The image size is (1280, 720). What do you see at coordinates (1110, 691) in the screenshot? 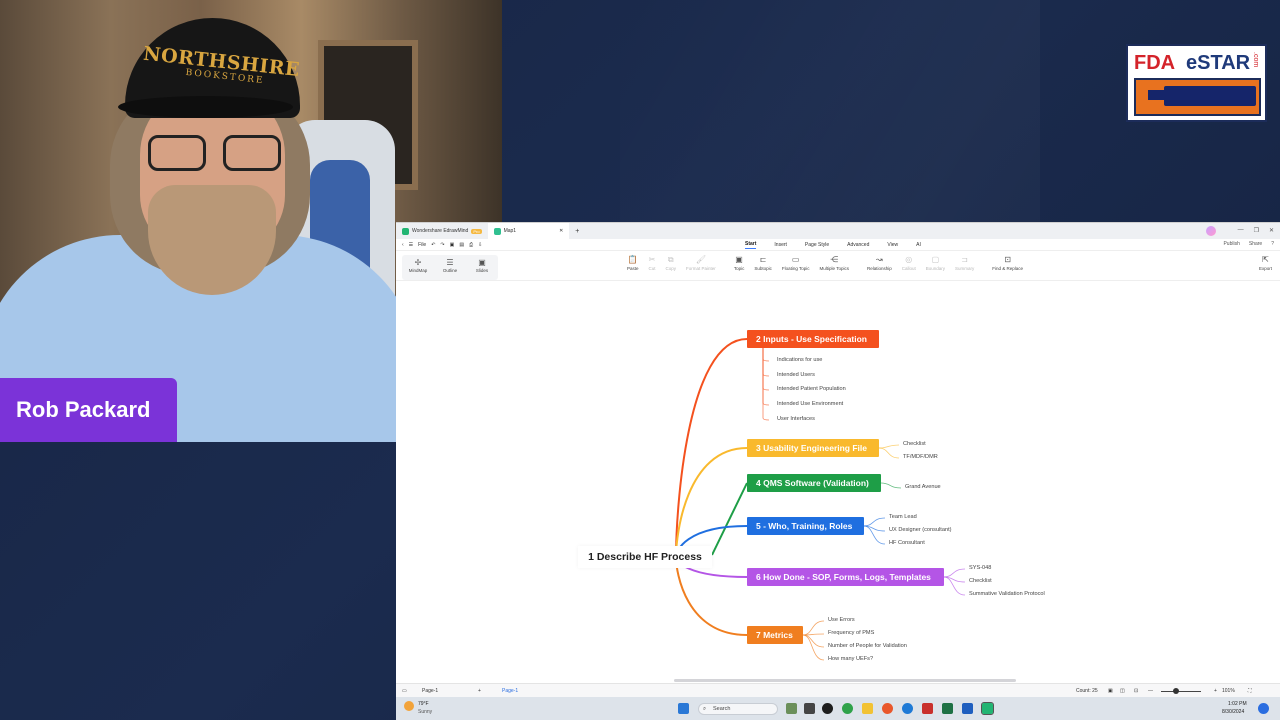
I see `layout-icon: ▣` at bounding box center [1110, 691].